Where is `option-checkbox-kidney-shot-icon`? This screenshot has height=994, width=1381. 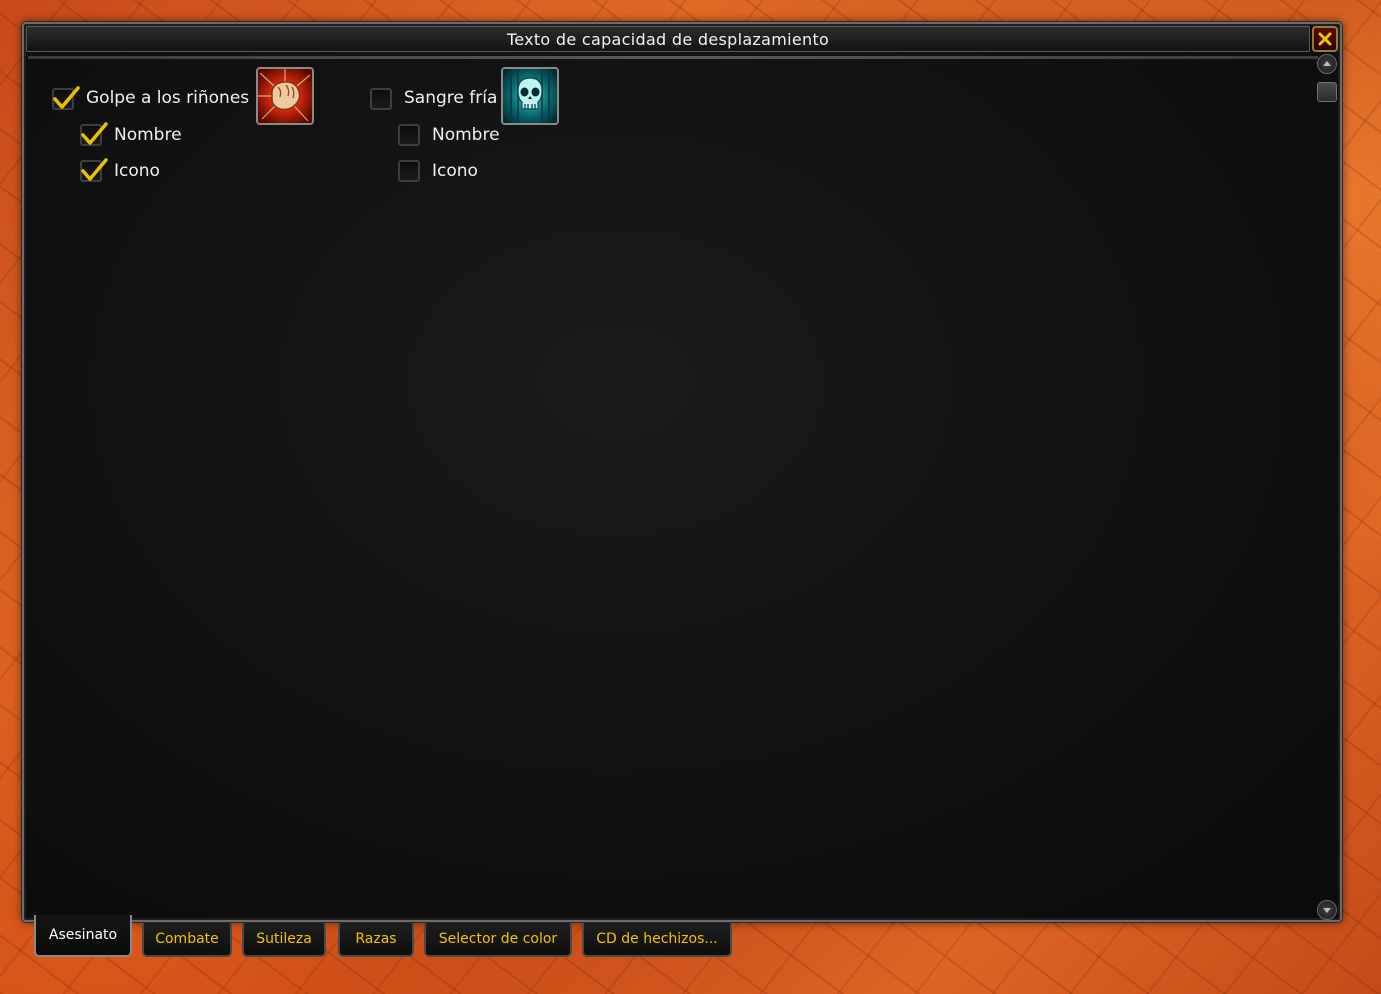
option-checkbox-kidney-shot-icon is located at coordinates (94, 170).